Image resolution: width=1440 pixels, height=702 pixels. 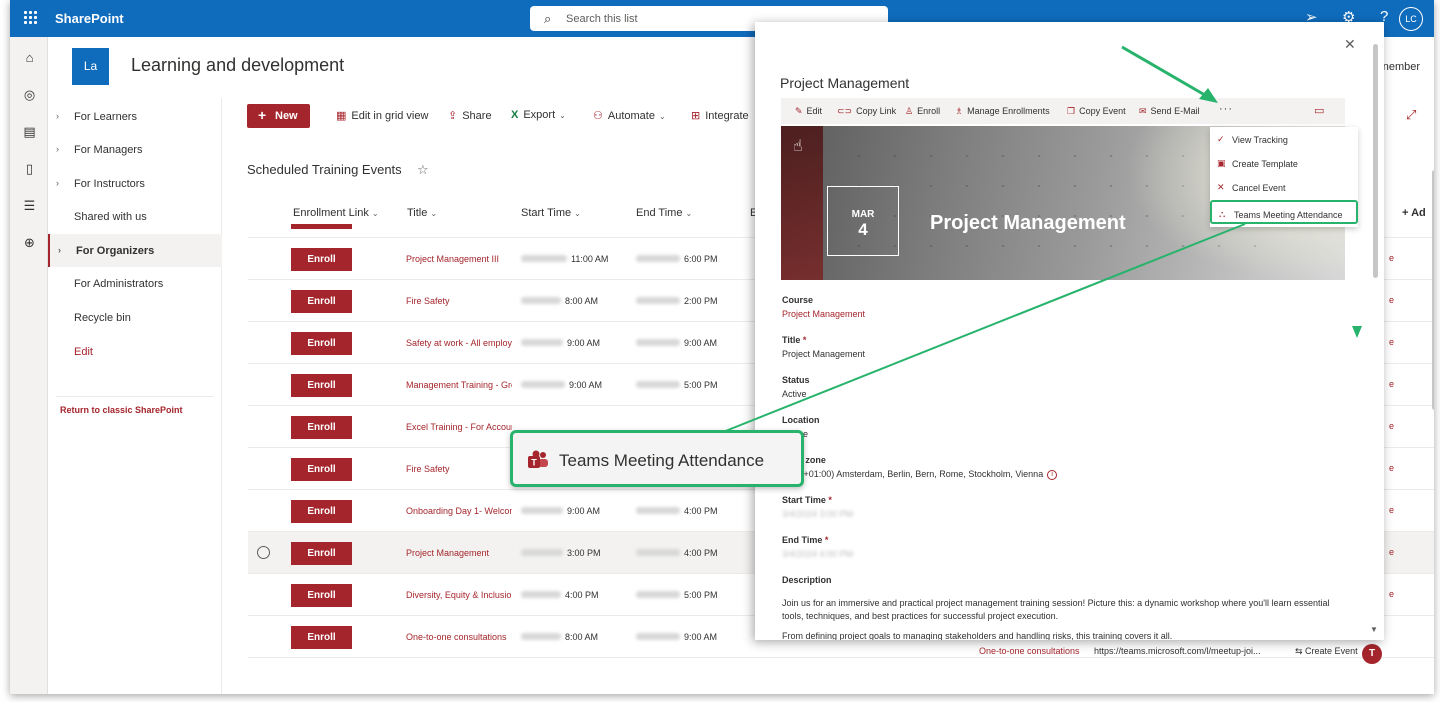 What do you see at coordinates (720, 115) in the screenshot?
I see `integrate-button: ⊞ Integrate` at bounding box center [720, 115].